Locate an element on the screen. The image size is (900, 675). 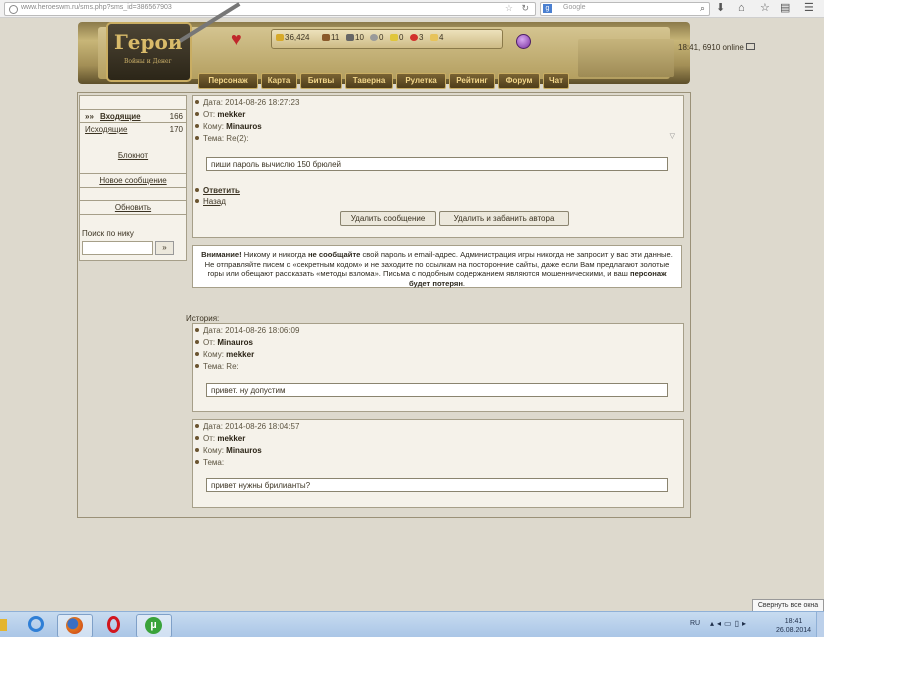
nick-search-input is located at coordinates (117, 248).